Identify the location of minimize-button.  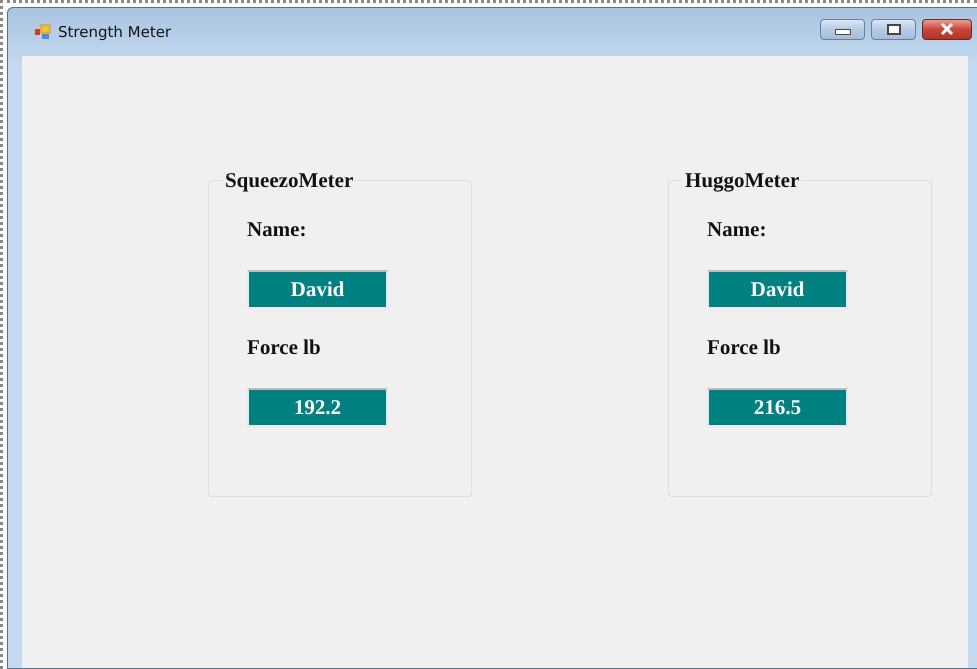
(842, 29).